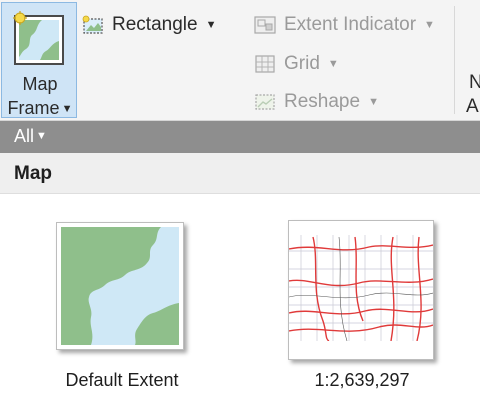 This screenshot has height=408, width=480. Describe the element at coordinates (92, 24) in the screenshot. I see `rectangle-icon` at that location.